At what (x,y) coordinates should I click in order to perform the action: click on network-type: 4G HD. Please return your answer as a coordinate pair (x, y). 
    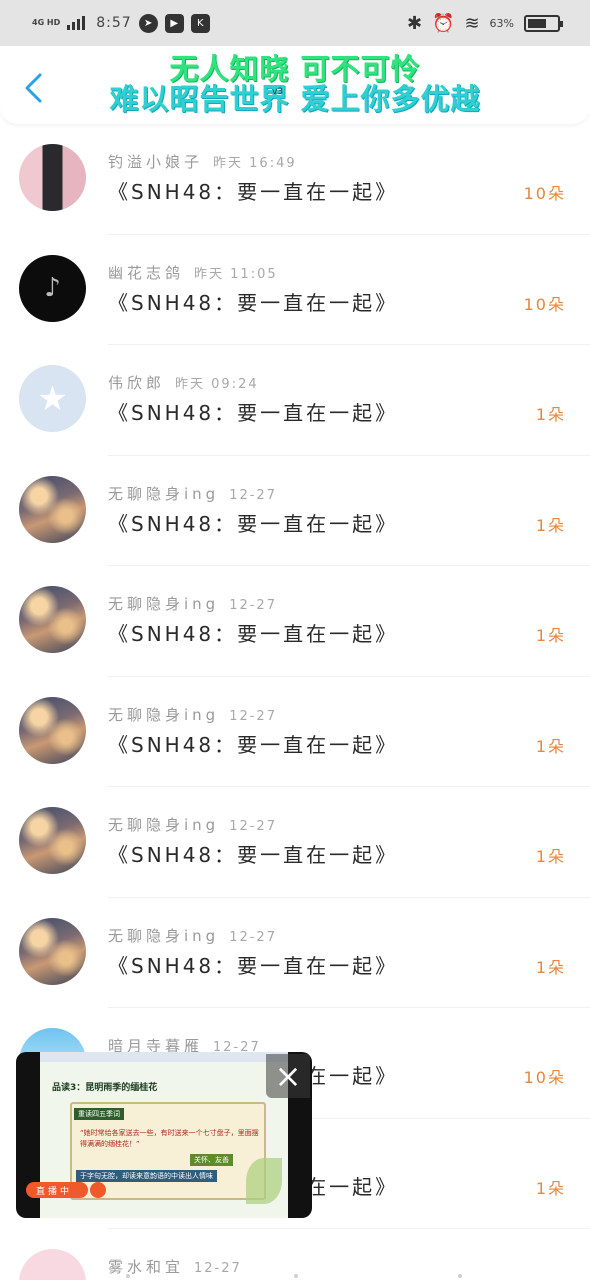
    Looking at the image, I should click on (46, 23).